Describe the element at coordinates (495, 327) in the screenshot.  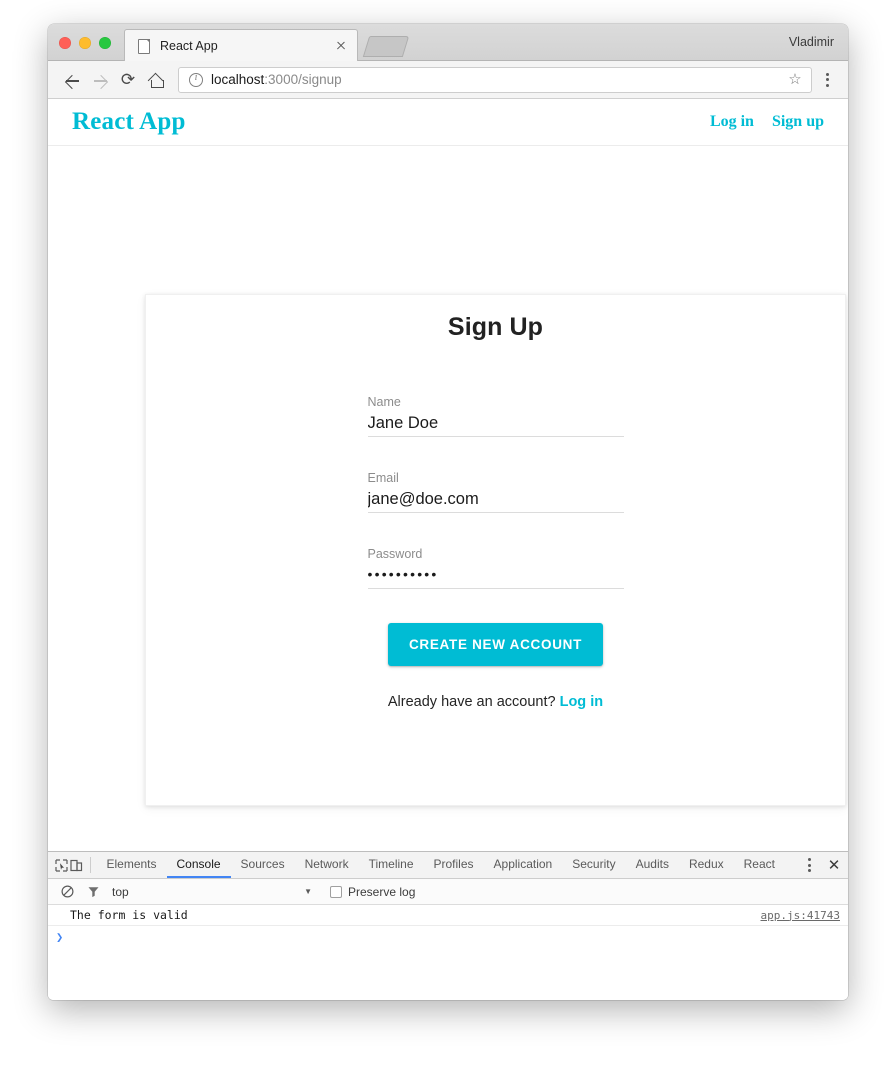
I see `page-title: Sign Up` at that location.